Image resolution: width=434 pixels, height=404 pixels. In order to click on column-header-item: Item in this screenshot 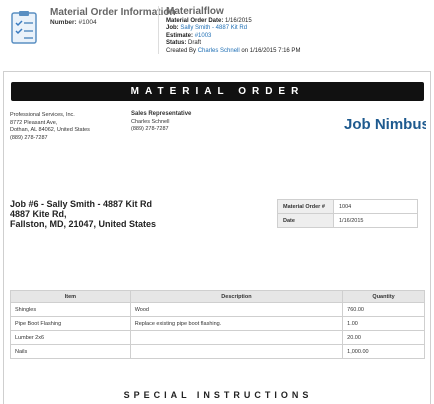, I will do `click(70, 296)`.